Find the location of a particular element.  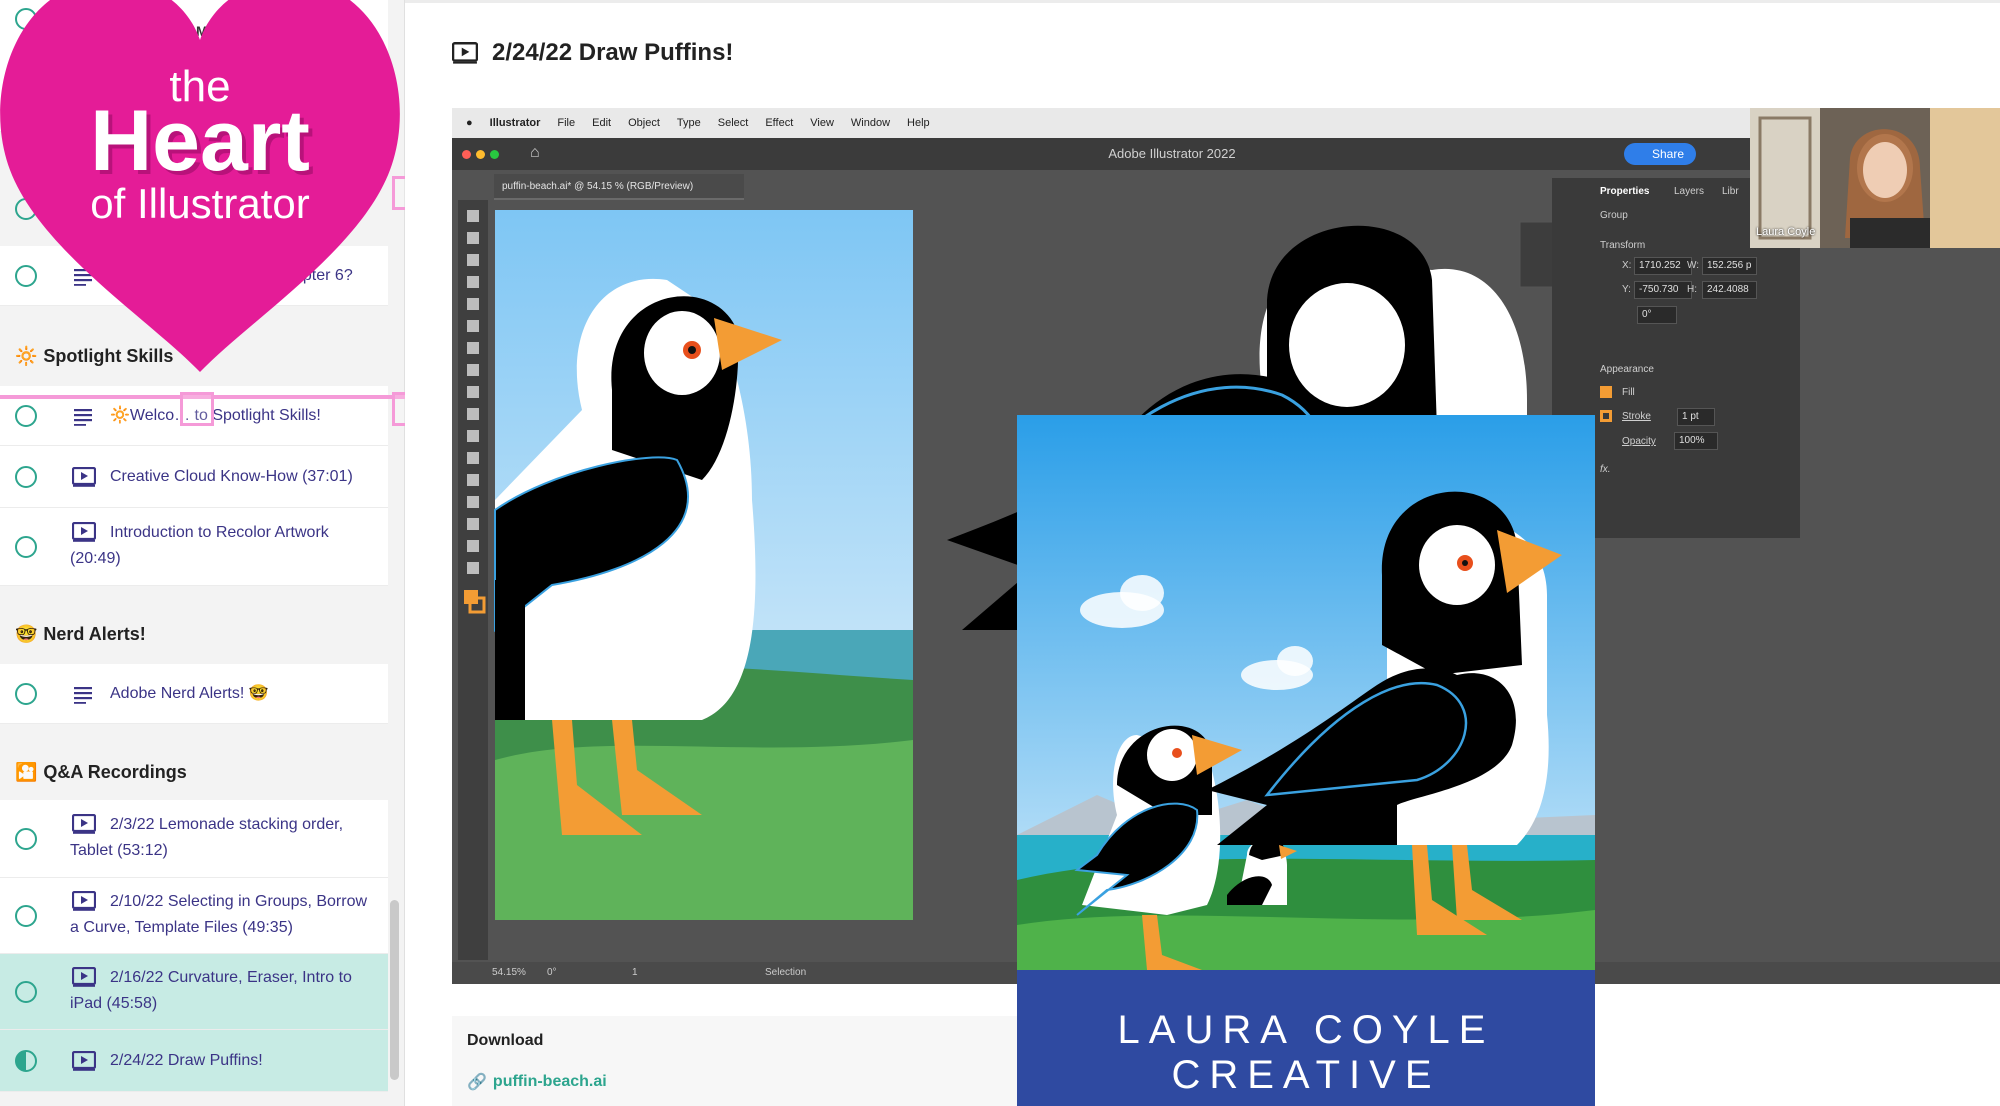

sidebar-scrollbar is located at coordinates (394, 990).